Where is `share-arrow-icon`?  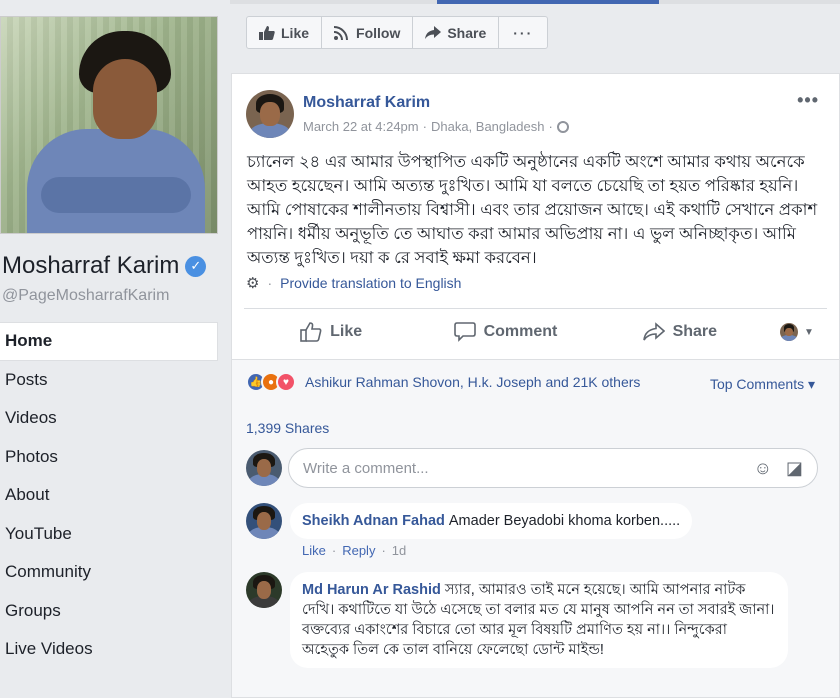
share-arrow-icon is located at coordinates (433, 32).